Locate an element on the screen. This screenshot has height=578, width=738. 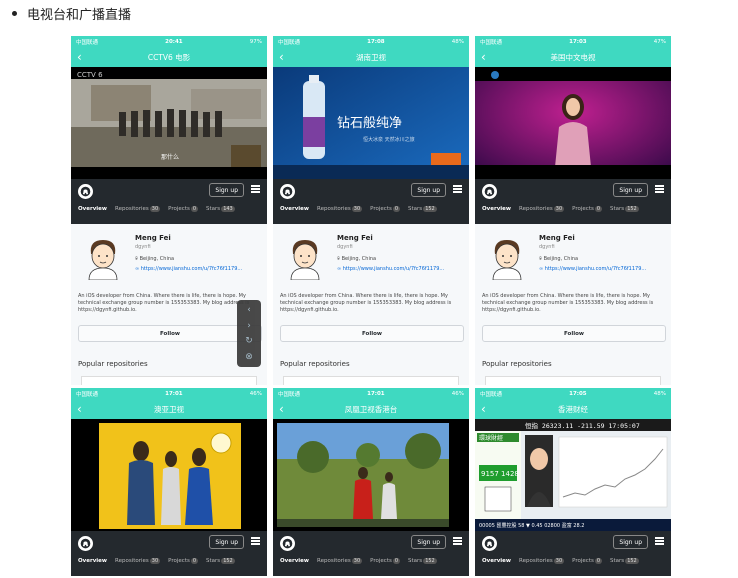
battery-label: 46% is located at coordinates (457, 393).